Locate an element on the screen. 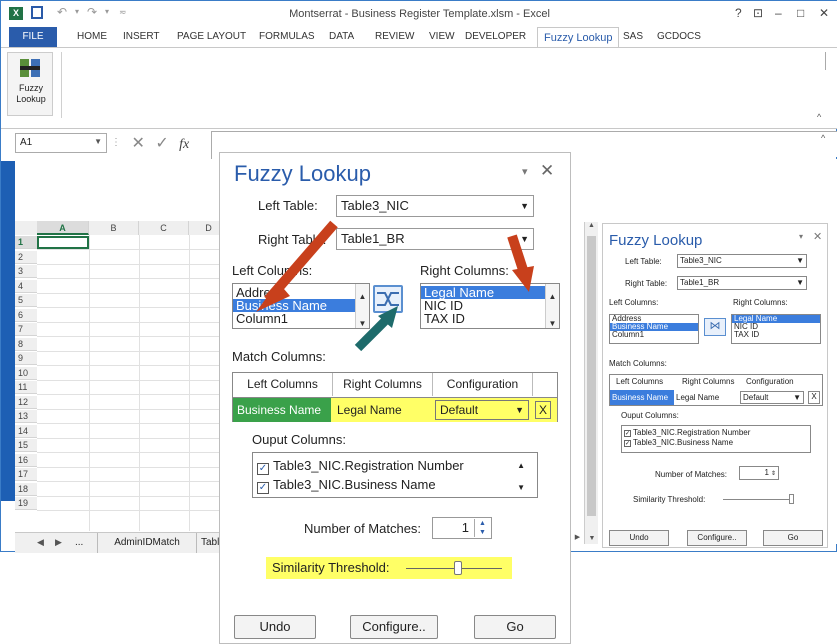  annotation-arrows is located at coordinates (395, 286).